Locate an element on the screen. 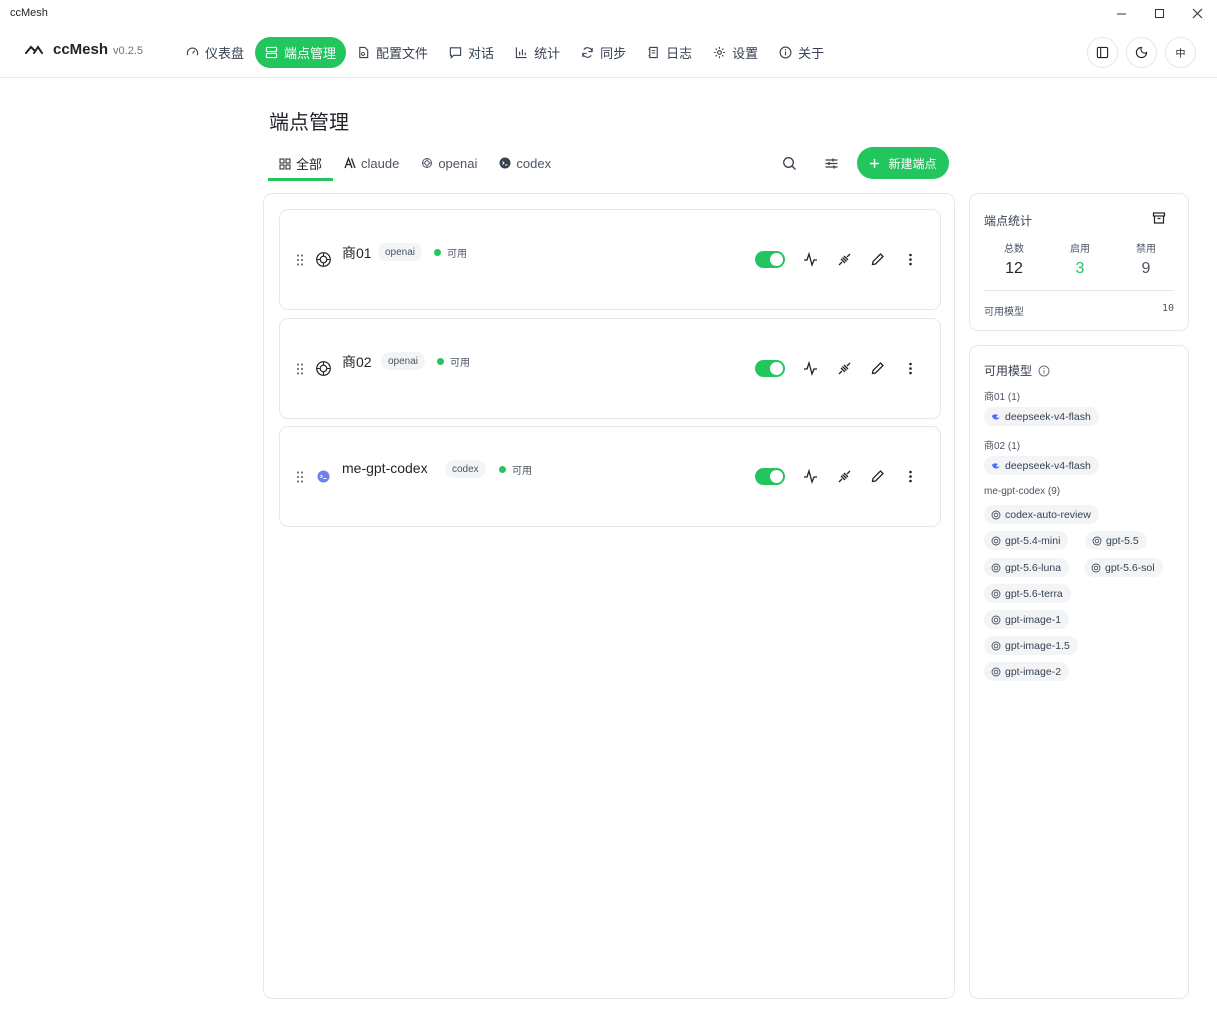 Image resolution: width=1217 pixels, height=1026 pixels. filter-button is located at coordinates (831, 163).